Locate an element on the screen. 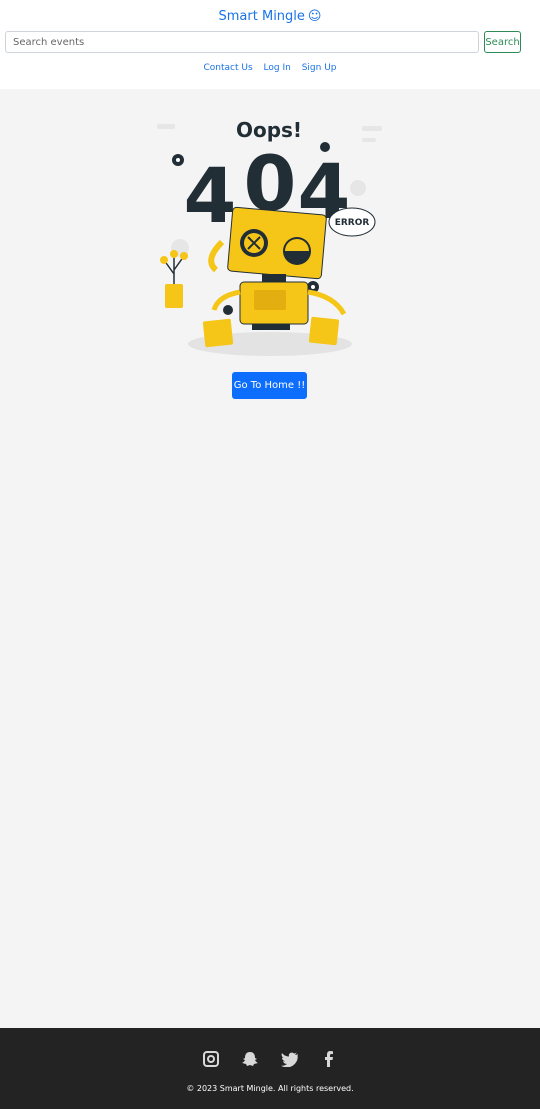  facebook-icon is located at coordinates (329, 1058).